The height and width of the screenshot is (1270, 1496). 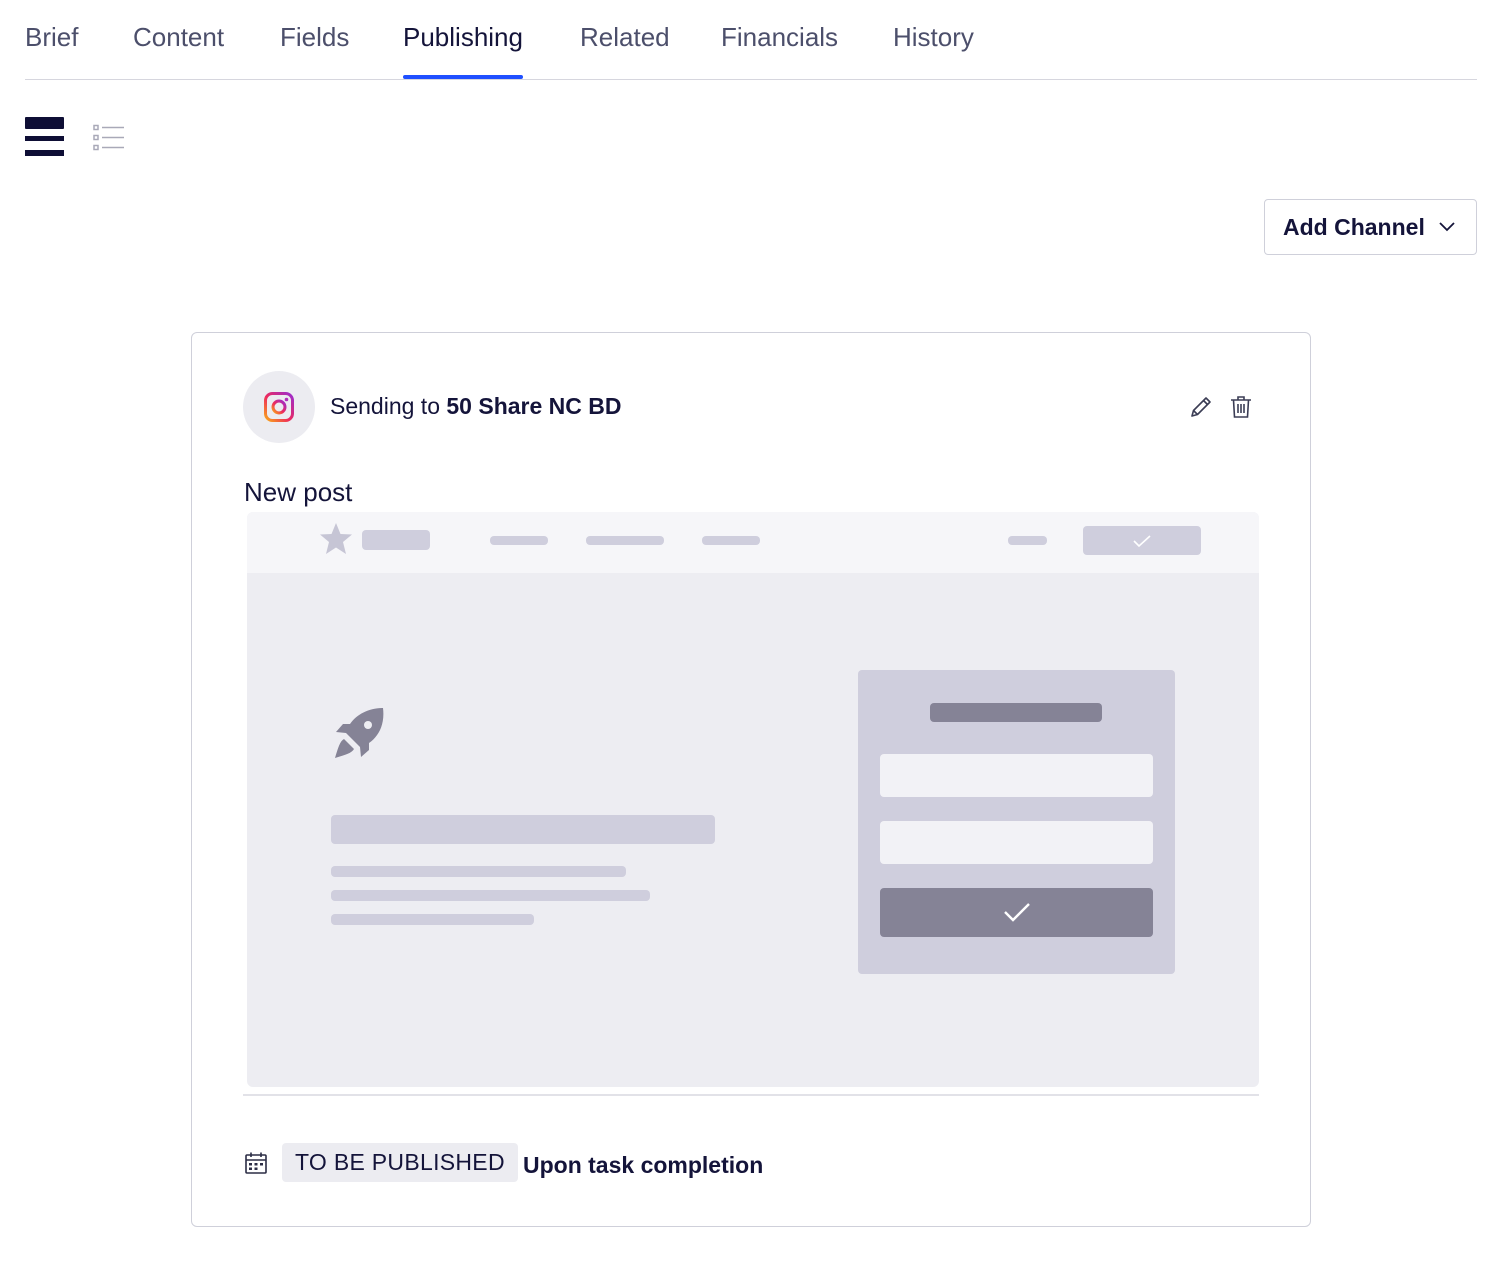 I want to click on preview-headline-bar, so click(x=523, y=829).